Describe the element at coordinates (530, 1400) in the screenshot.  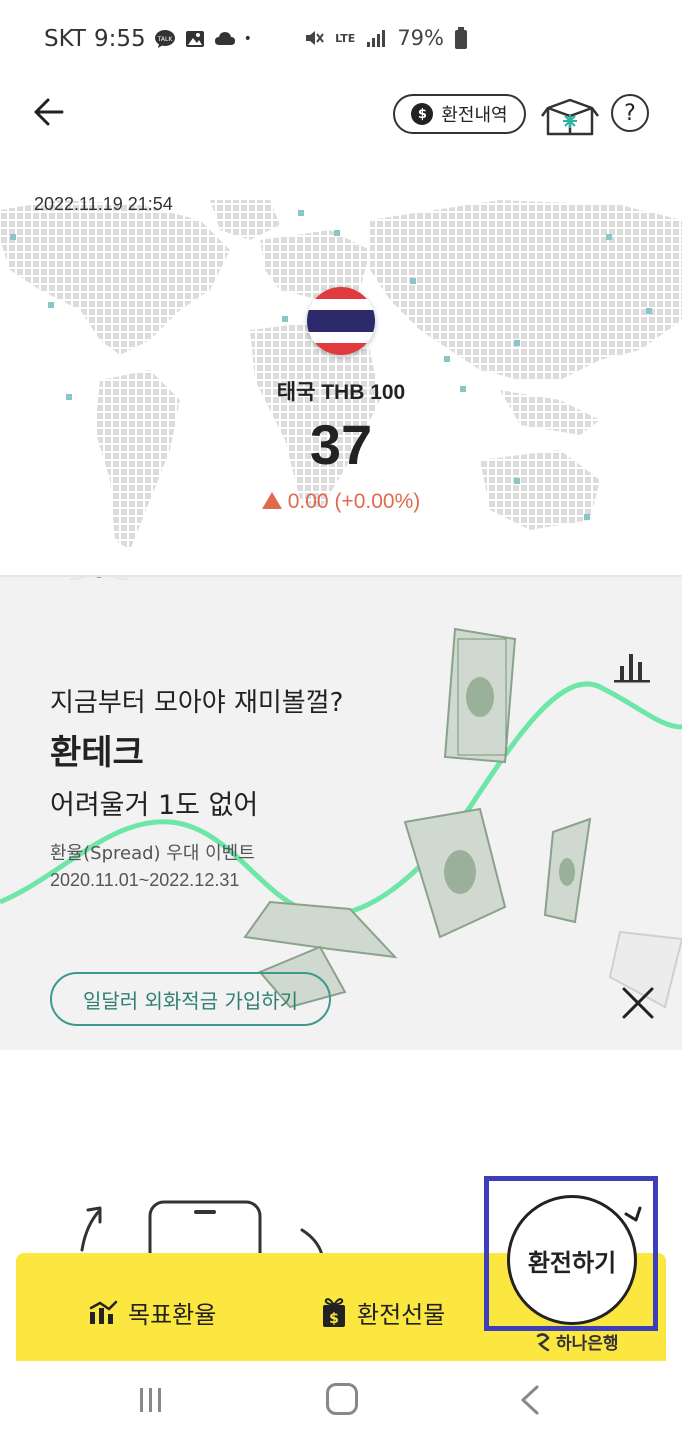
I see `nav-back-icon` at that location.